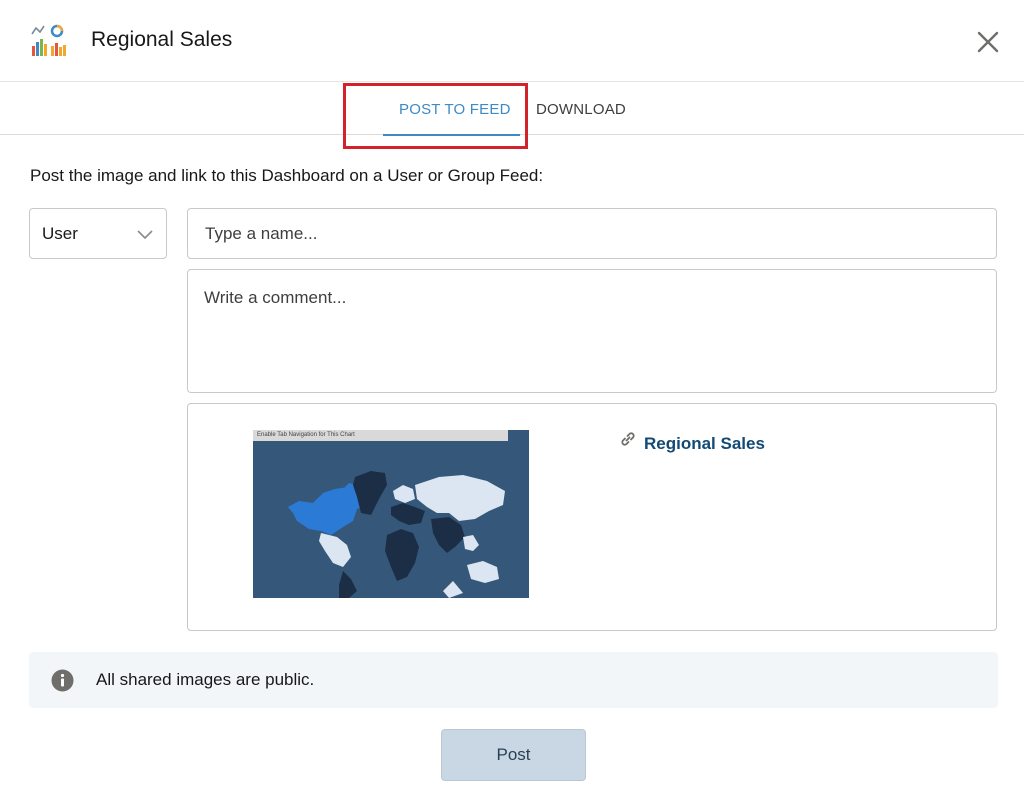 The width and height of the screenshot is (1024, 805). What do you see at coordinates (592, 331) in the screenshot?
I see `comment-textarea` at bounding box center [592, 331].